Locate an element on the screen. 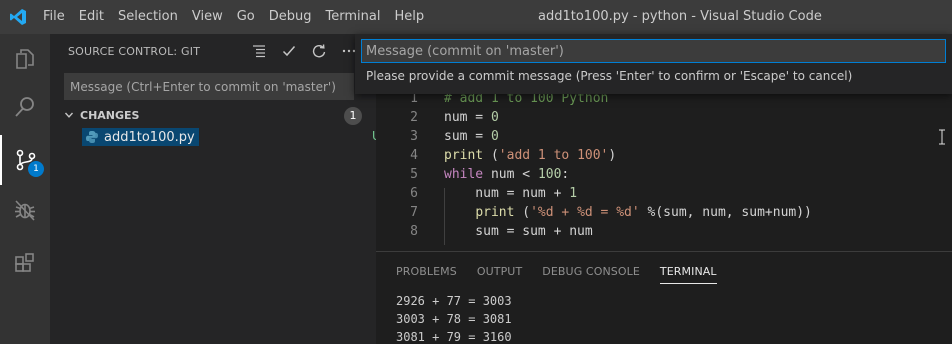  code-token: ) is located at coordinates (612, 155).